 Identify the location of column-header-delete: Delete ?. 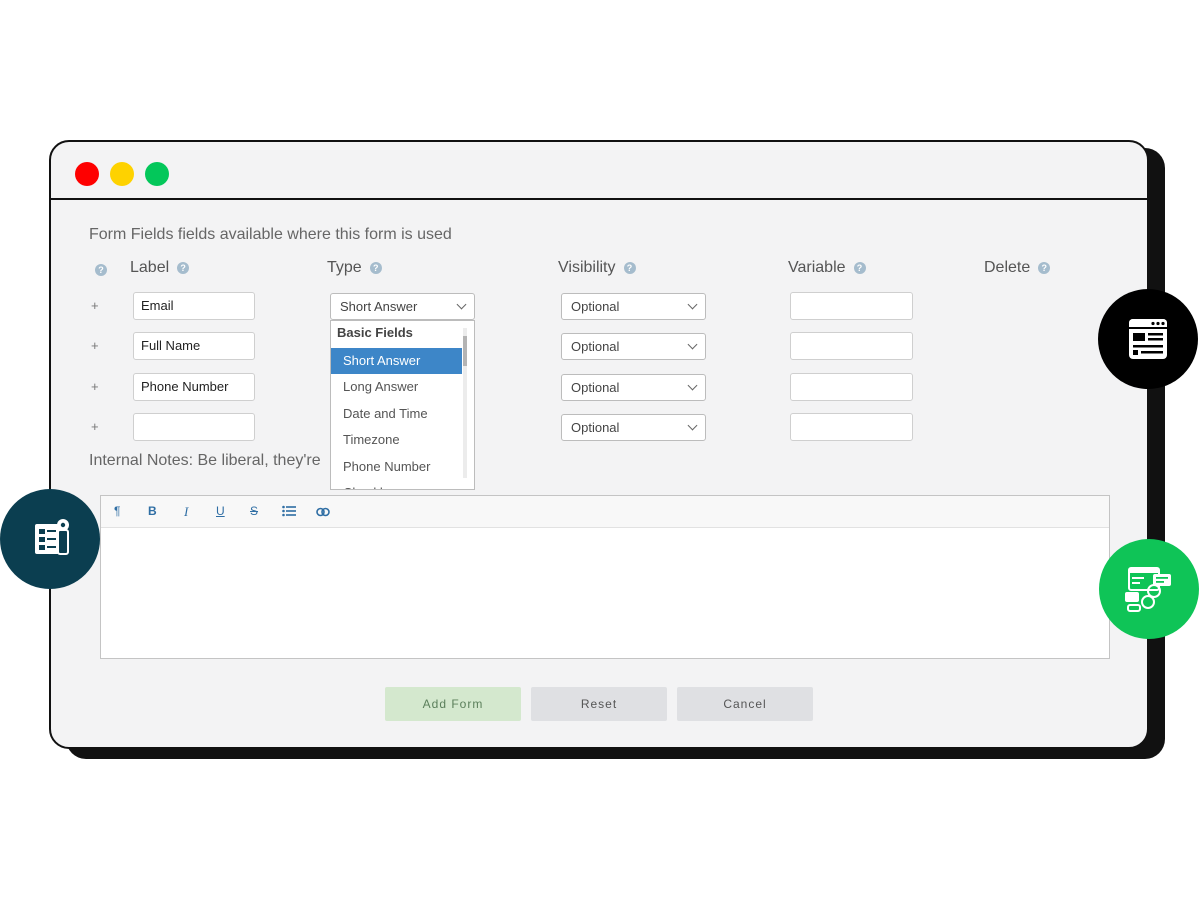
(1017, 268).